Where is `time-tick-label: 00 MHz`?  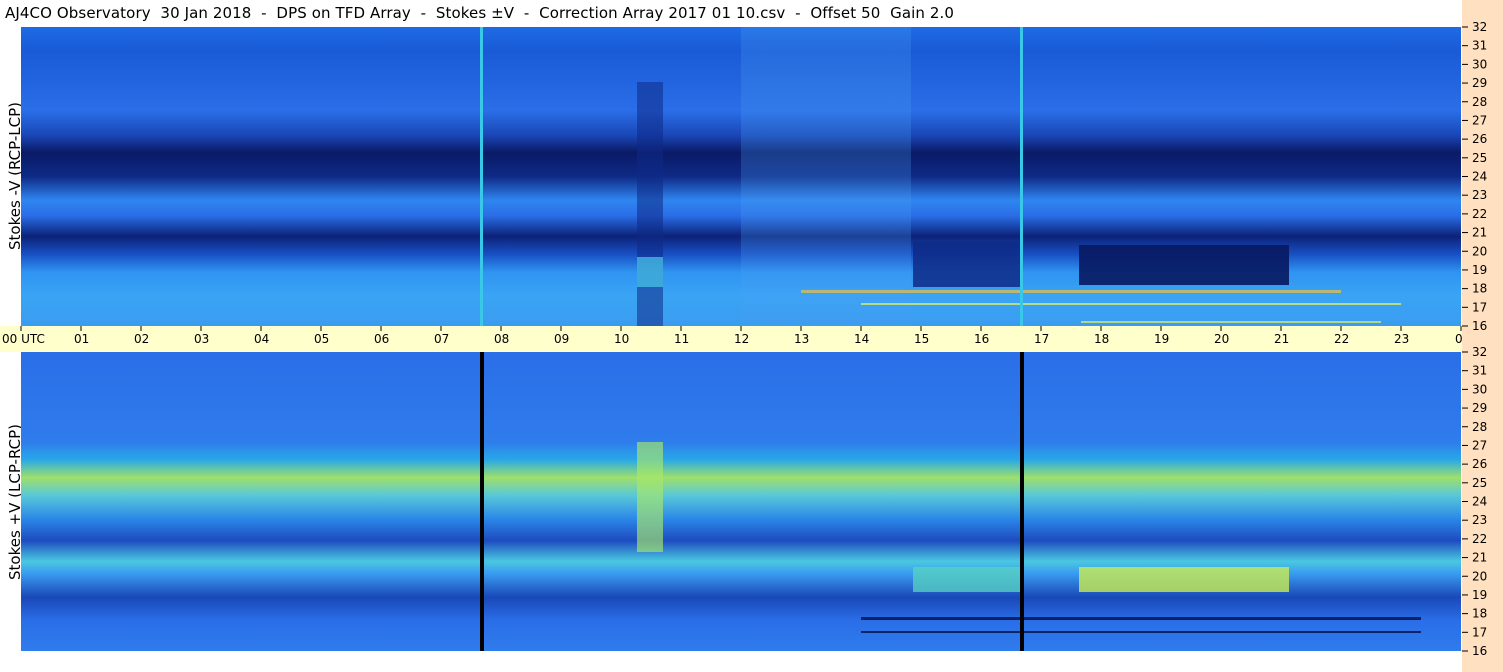
time-tick-label: 00 MHz is located at coordinates (1458, 339).